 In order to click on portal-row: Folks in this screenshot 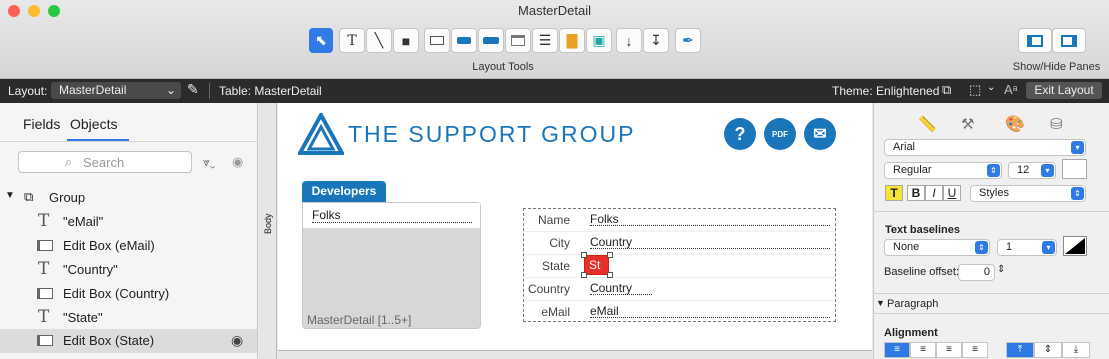, I will do `click(391, 215)`.